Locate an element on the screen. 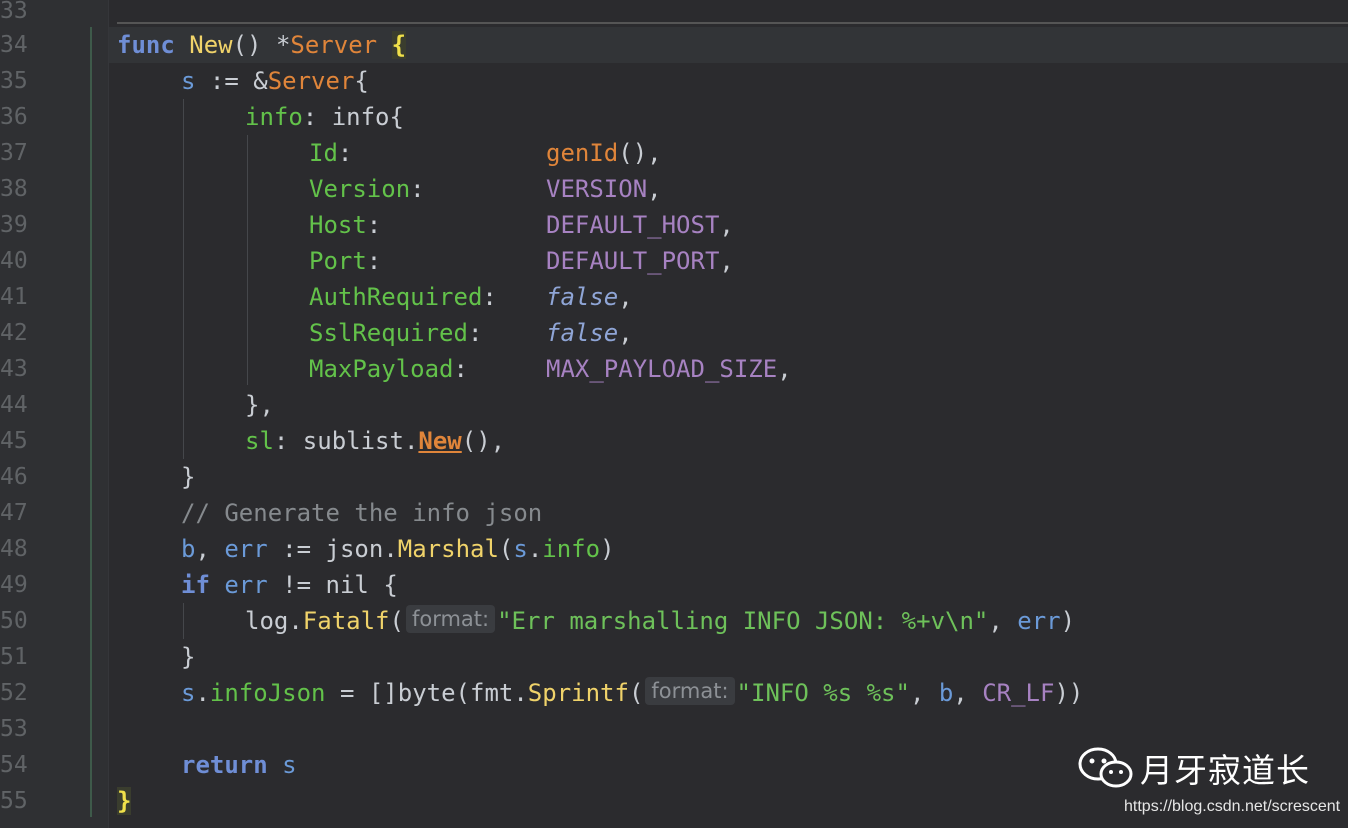  line-number: 33 is located at coordinates (14, 12).